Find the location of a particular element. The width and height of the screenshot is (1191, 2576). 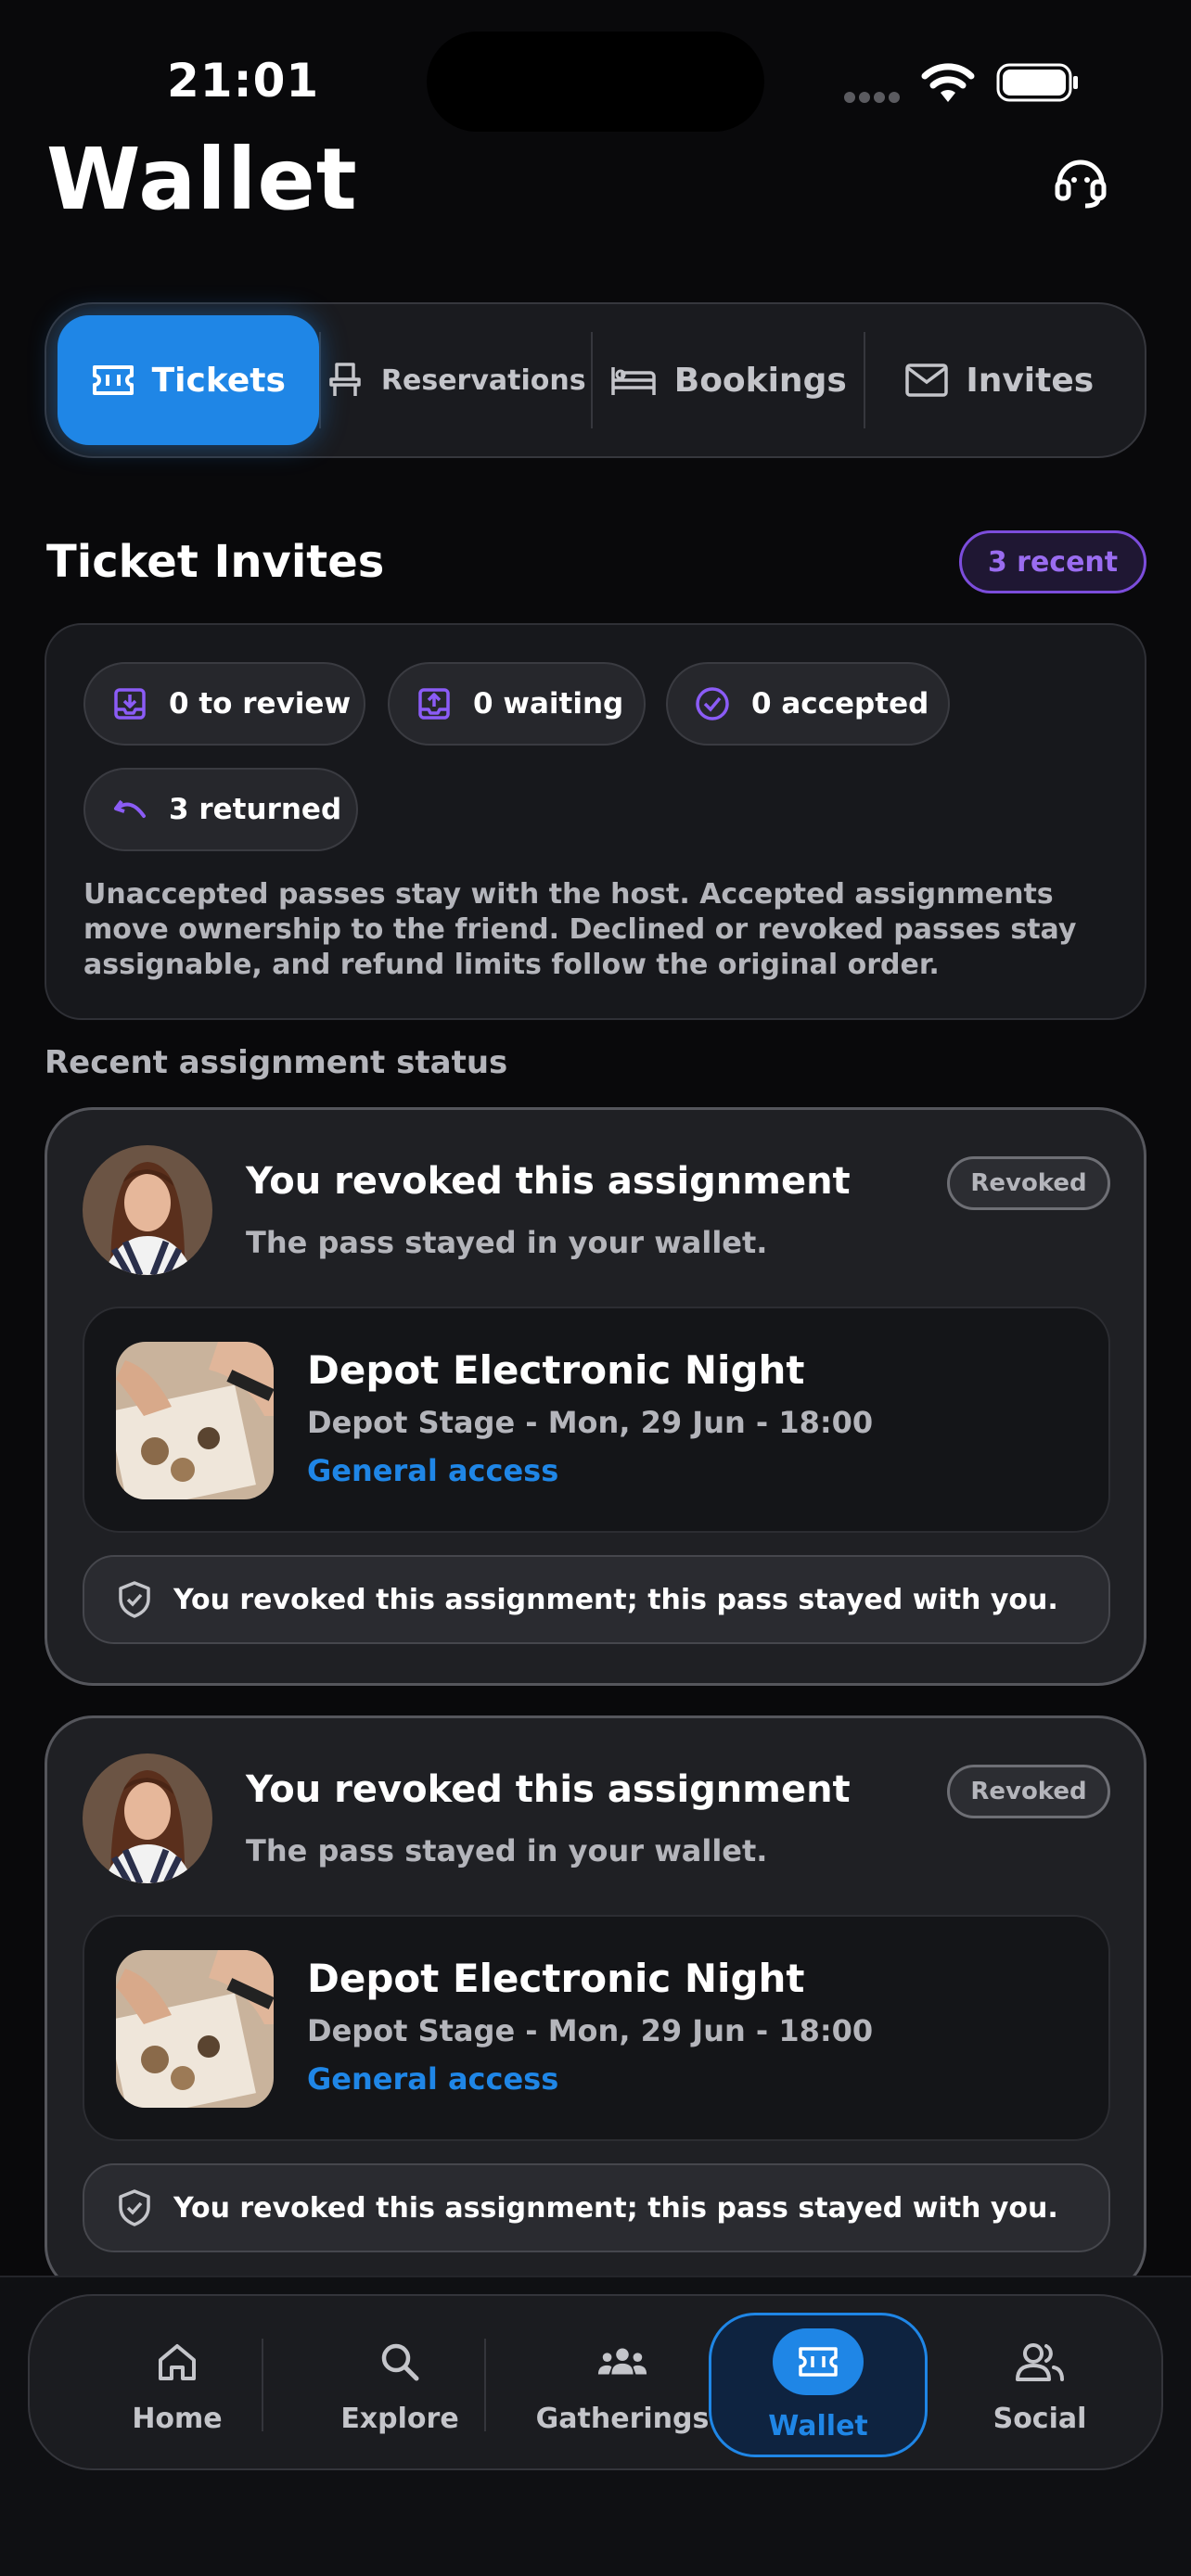

chip-accepted: 0 accepted is located at coordinates (808, 704).